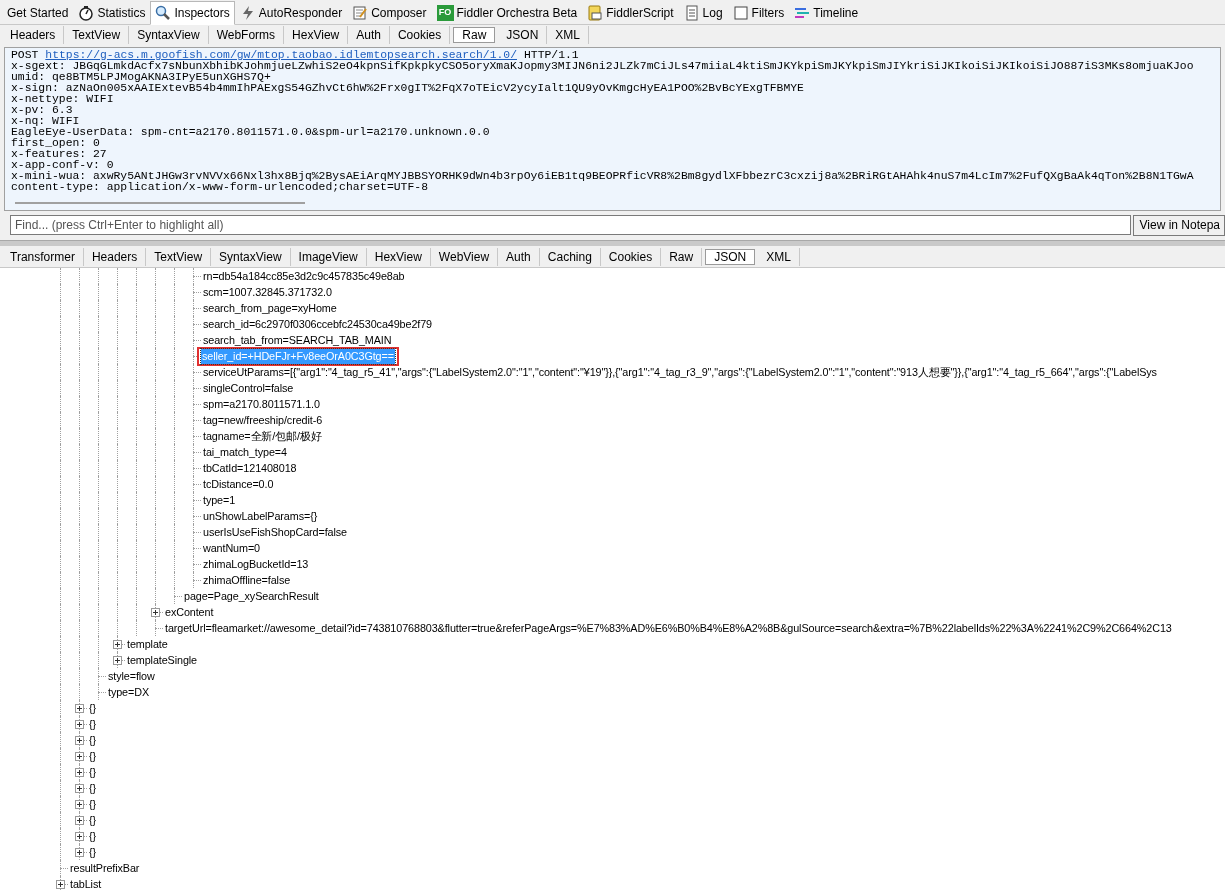 The width and height of the screenshot is (1225, 891). Describe the element at coordinates (63, 99) in the screenshot. I see `header-line: x-nettype: WIFI` at that location.